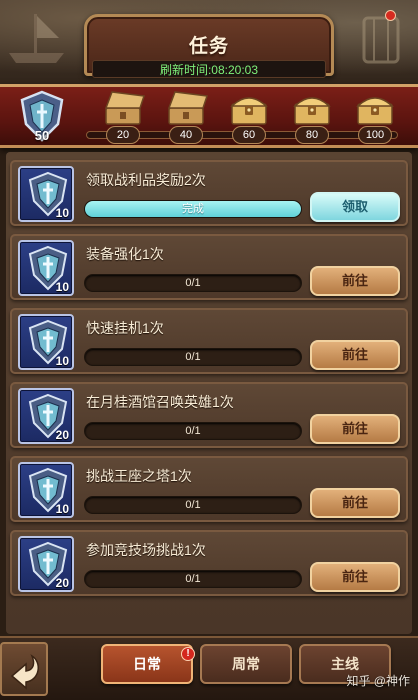 This screenshot has height=700, width=418. I want to click on activity-score: 50, so click(42, 135).